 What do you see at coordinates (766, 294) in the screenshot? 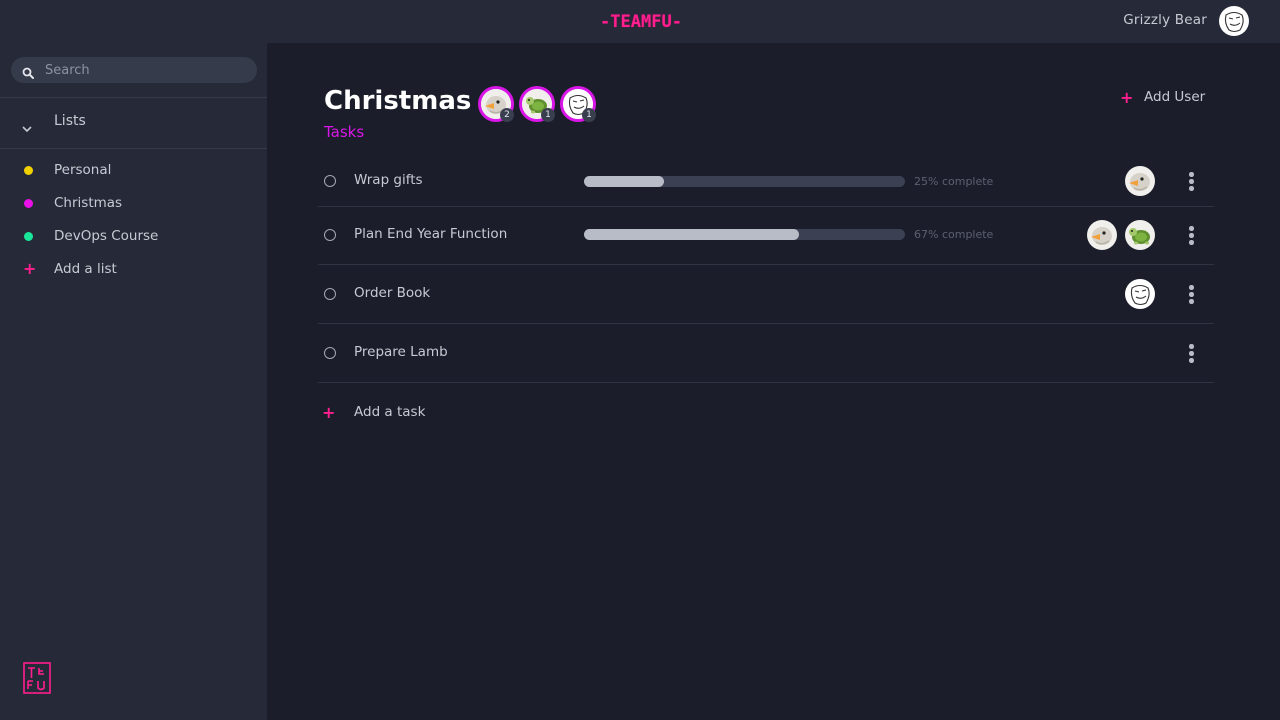
I see `task-row: Order Book` at bounding box center [766, 294].